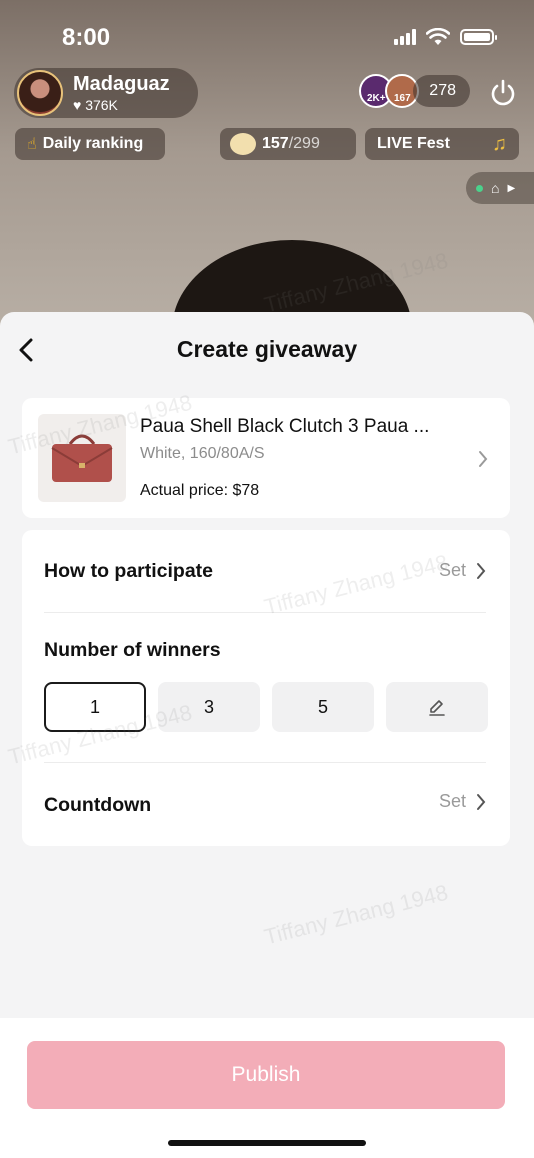 The width and height of the screenshot is (534, 1158). What do you see at coordinates (511, 188) in the screenshot?
I see `play-arrow-icon: ▶` at bounding box center [511, 188].